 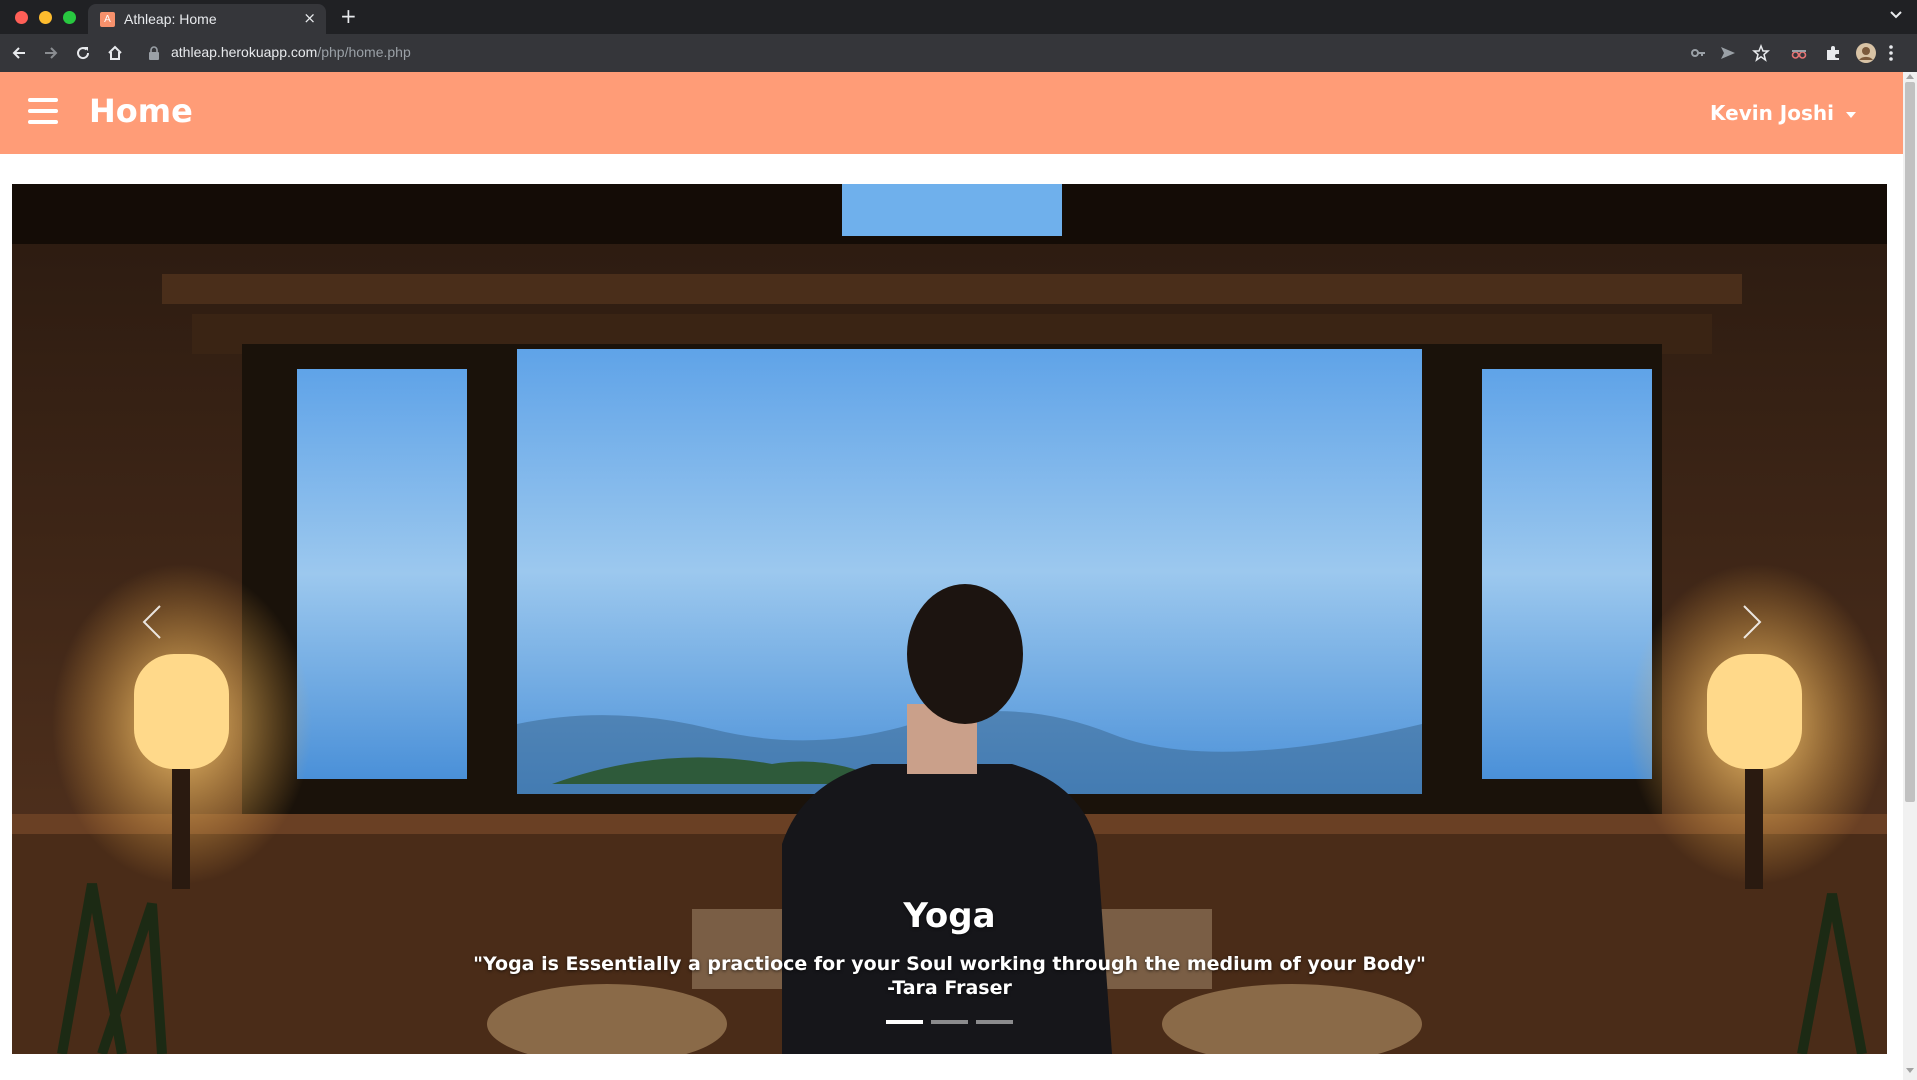 What do you see at coordinates (1728, 53) in the screenshot?
I see `send-icon` at bounding box center [1728, 53].